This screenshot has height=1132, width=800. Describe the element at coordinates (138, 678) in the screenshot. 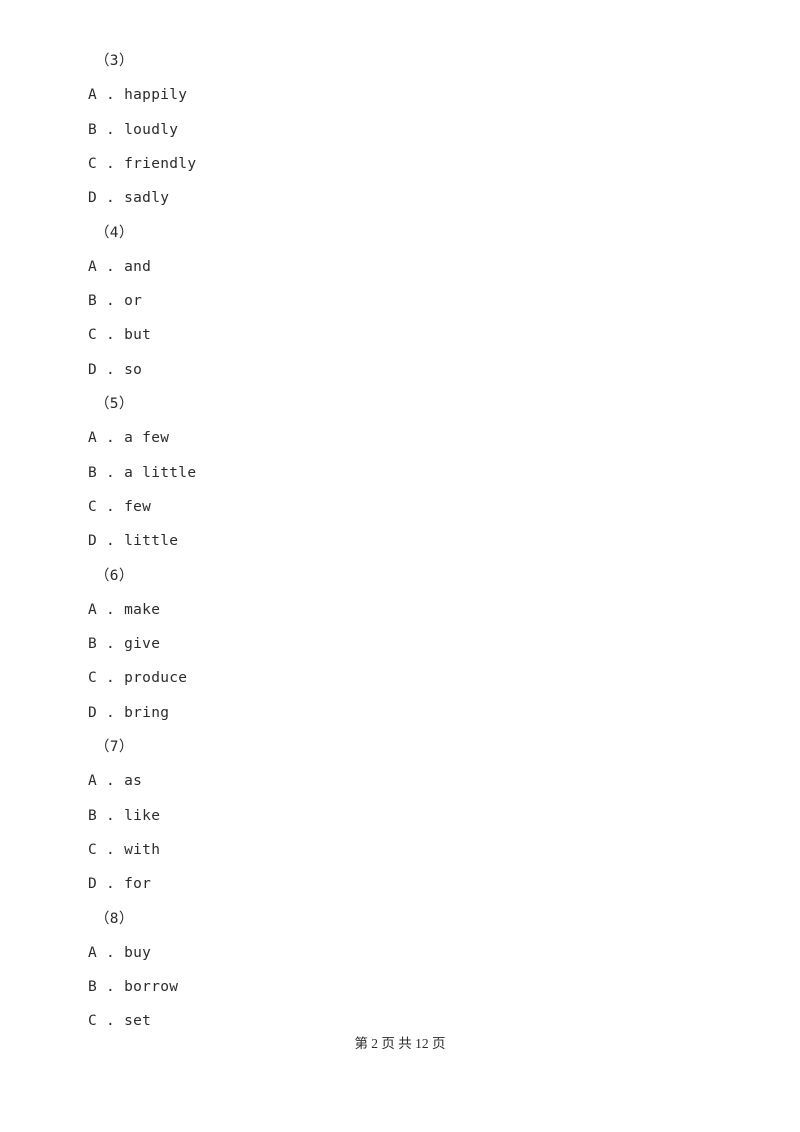

I see `question-option: C . produce` at that location.